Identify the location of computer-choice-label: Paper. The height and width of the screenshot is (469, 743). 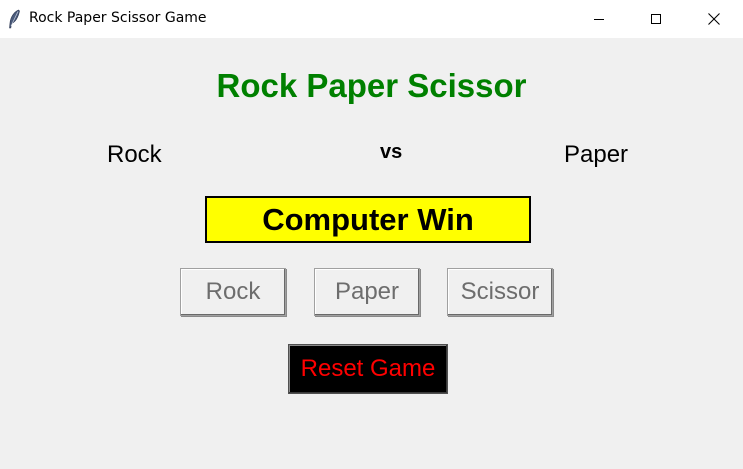
(596, 154).